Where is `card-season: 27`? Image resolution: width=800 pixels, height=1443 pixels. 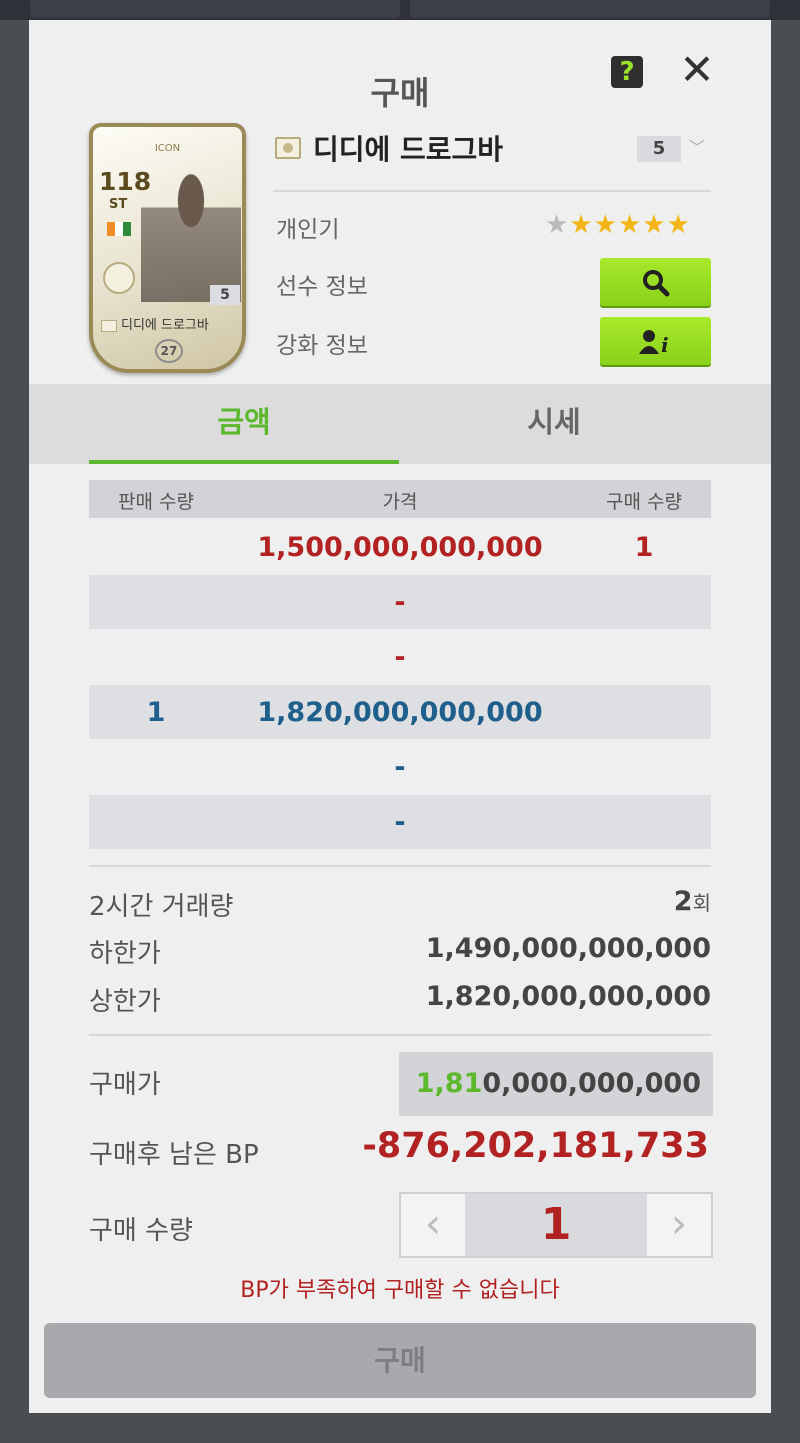 card-season: 27 is located at coordinates (169, 351).